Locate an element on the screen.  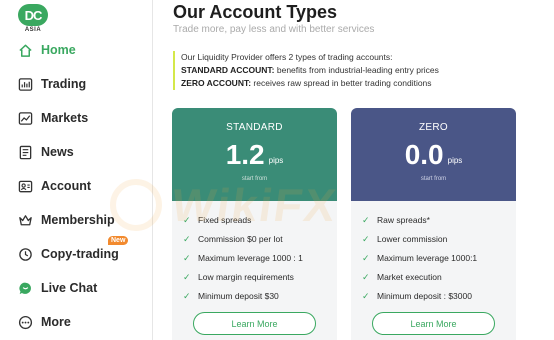
card-spread: 0.0 pips is located at coordinates (433, 155).